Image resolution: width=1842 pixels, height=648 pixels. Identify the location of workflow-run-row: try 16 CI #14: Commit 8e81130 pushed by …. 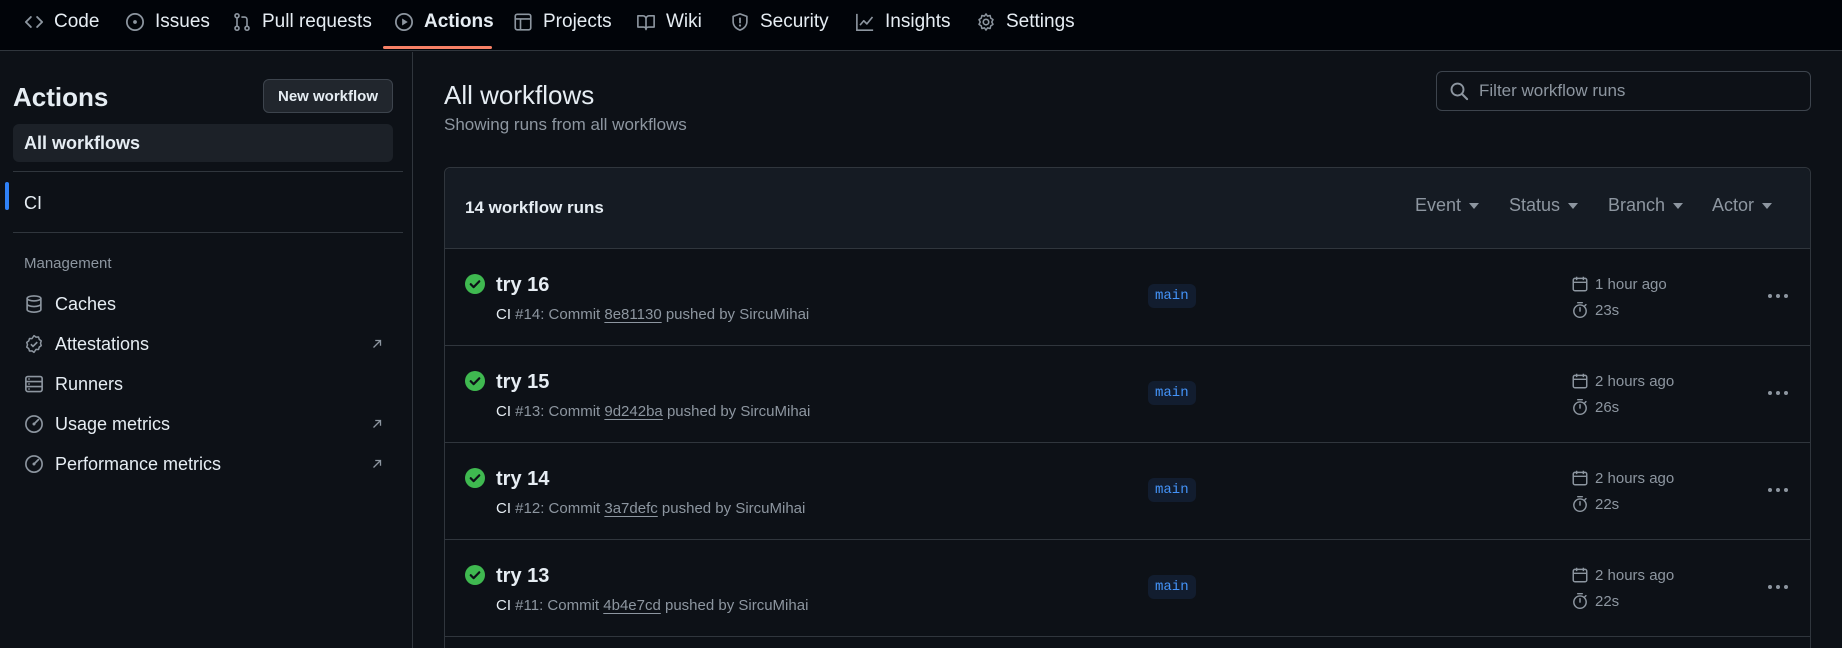
(1127, 297).